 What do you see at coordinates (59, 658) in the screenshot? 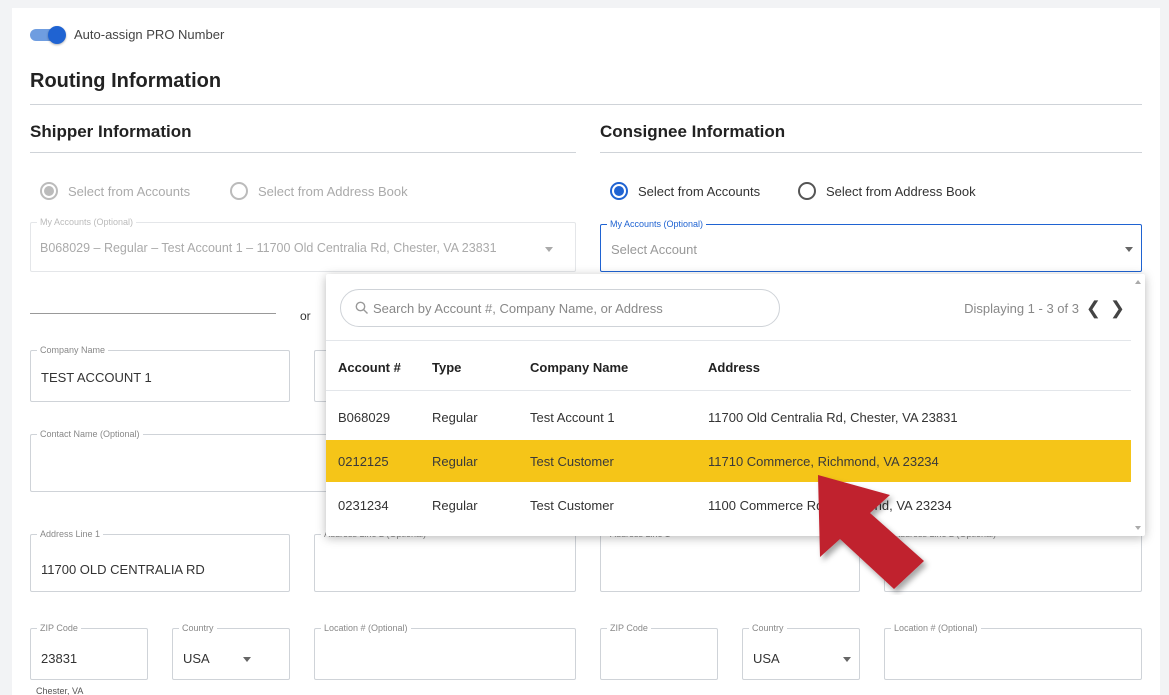
I see `field-value: 23831` at bounding box center [59, 658].